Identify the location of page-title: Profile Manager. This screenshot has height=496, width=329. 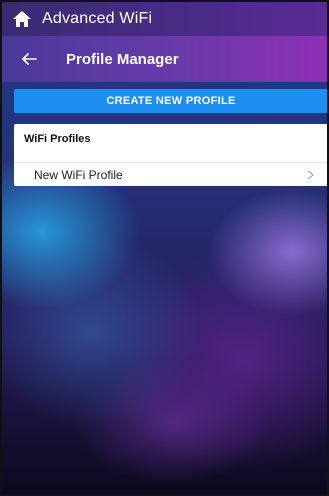
(122, 59).